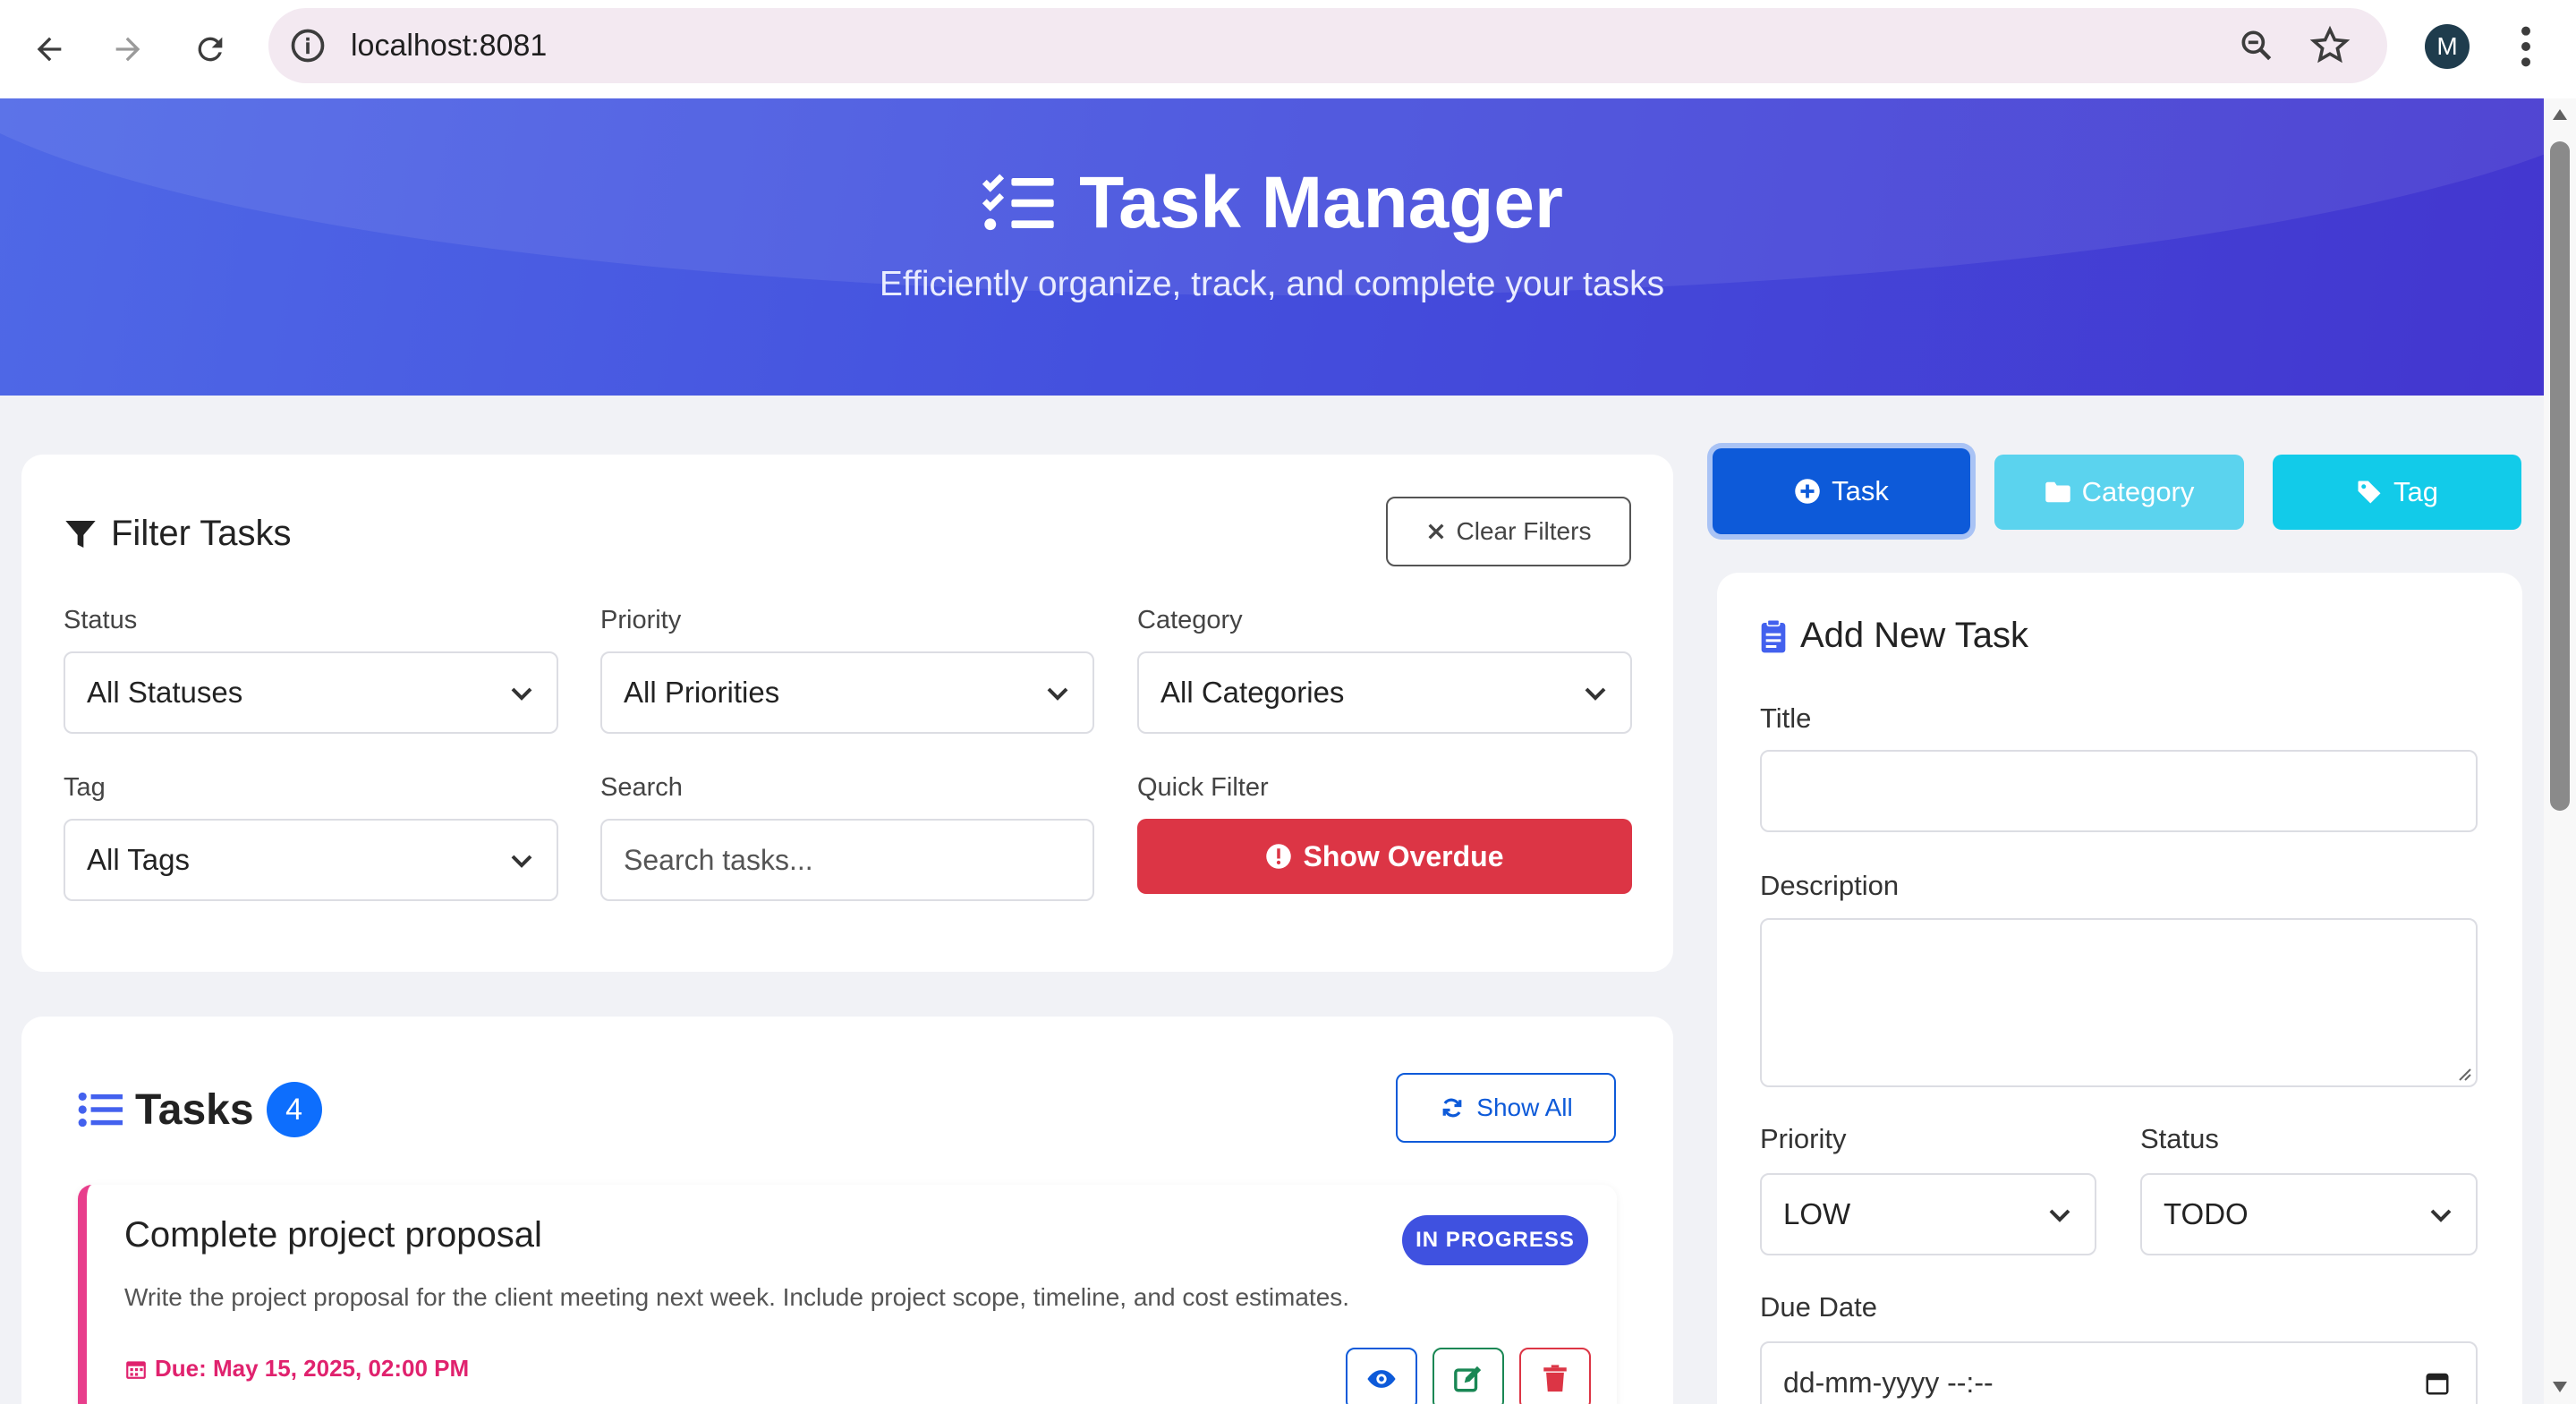 The height and width of the screenshot is (1404, 2576). What do you see at coordinates (1860, 491) in the screenshot?
I see `tab-task-label: Task` at bounding box center [1860, 491].